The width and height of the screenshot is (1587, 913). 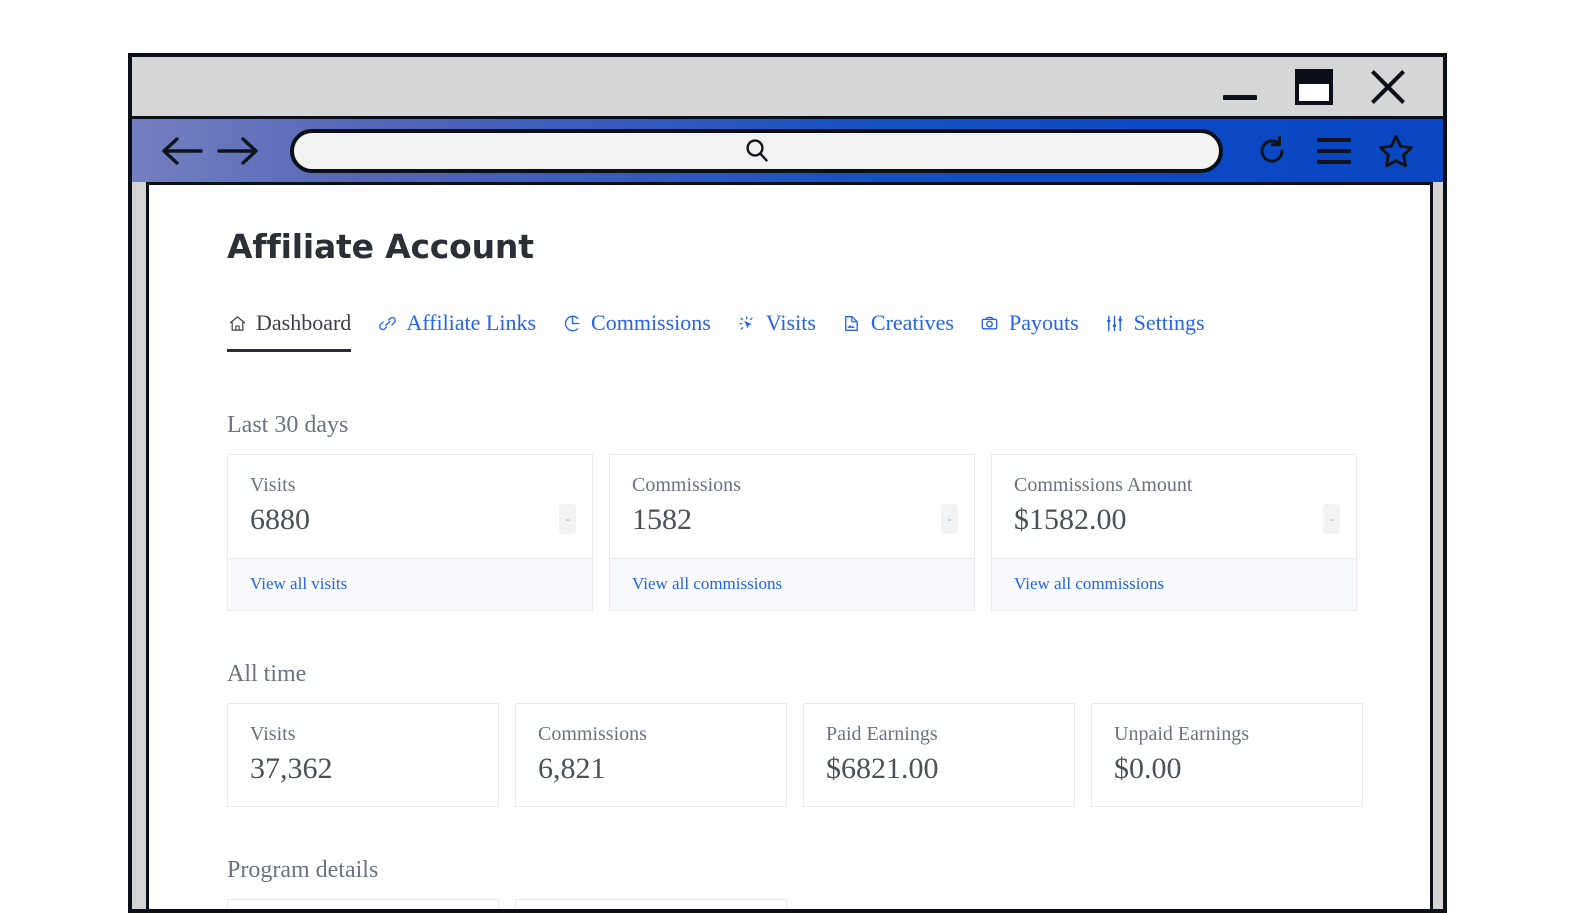 I want to click on tab-visits: Visits, so click(x=776, y=331).